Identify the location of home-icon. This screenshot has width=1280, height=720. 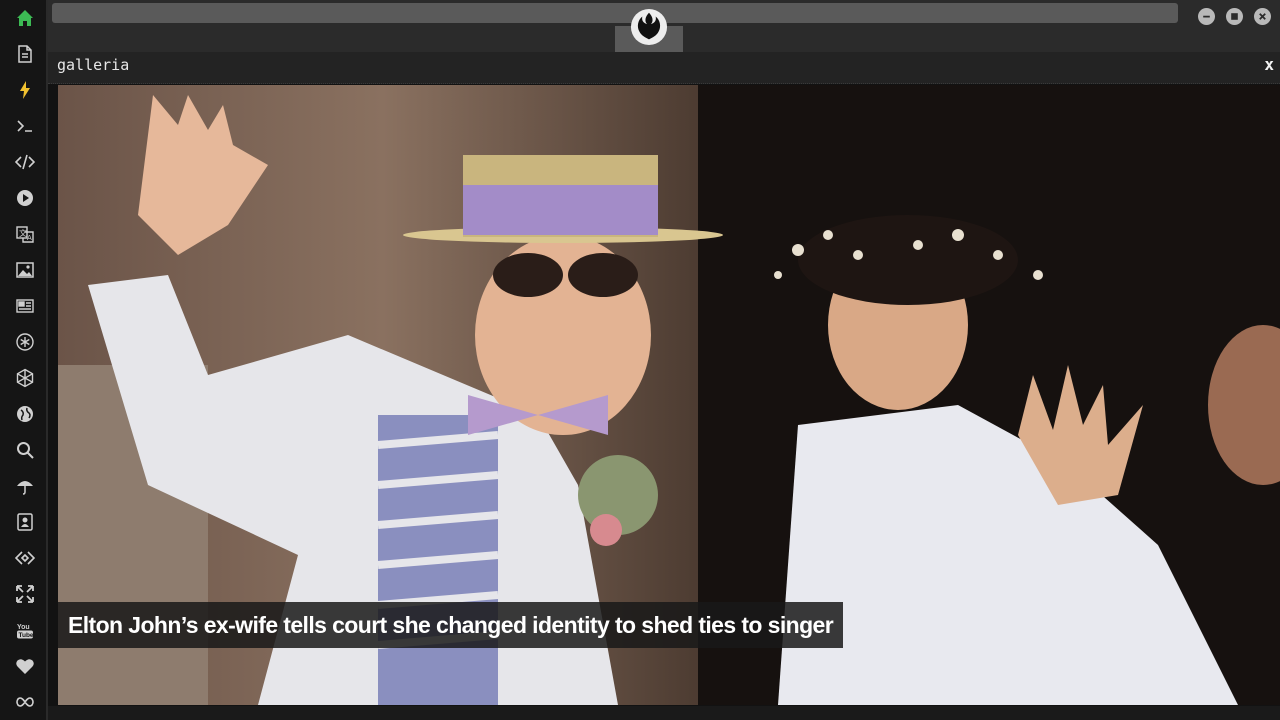
(25, 18).